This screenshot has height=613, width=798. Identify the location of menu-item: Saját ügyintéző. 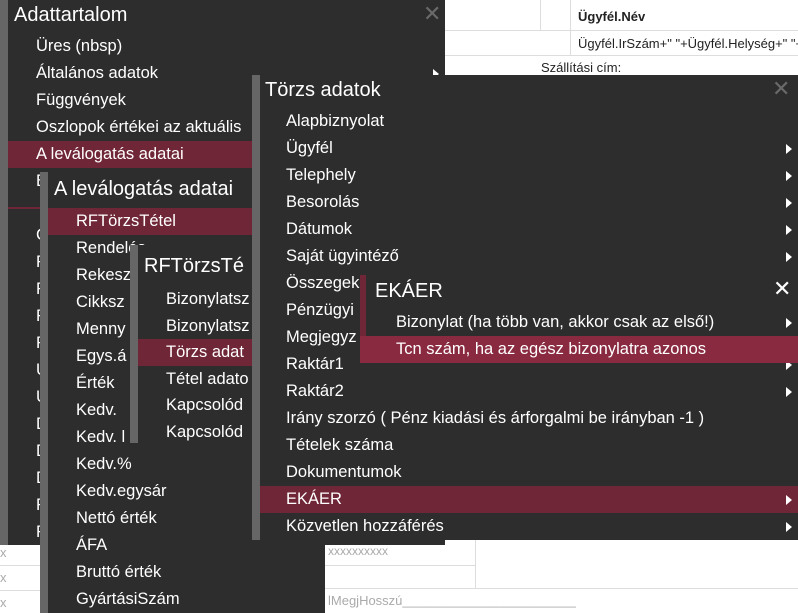
(529, 256).